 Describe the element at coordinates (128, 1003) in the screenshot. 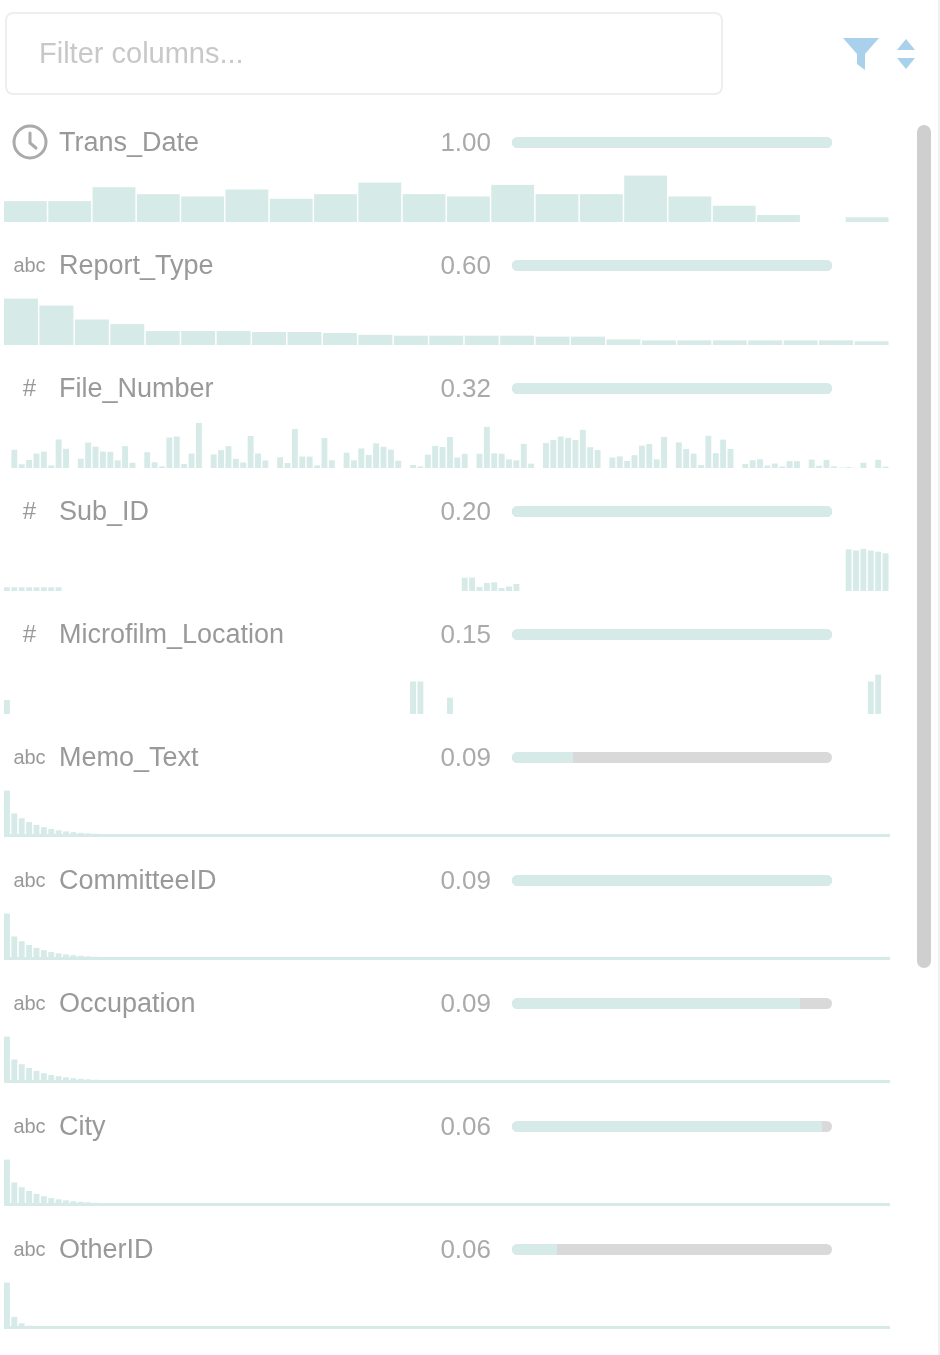

I see `column-name: Occupation` at that location.